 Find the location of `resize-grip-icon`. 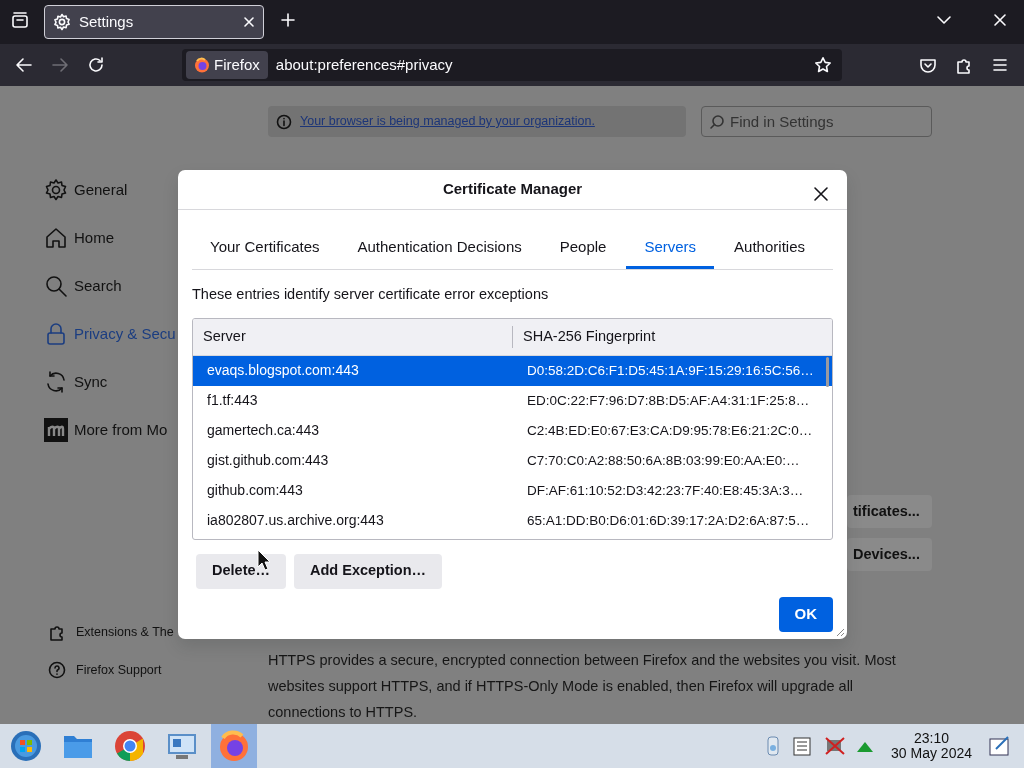

resize-grip-icon is located at coordinates (840, 632).